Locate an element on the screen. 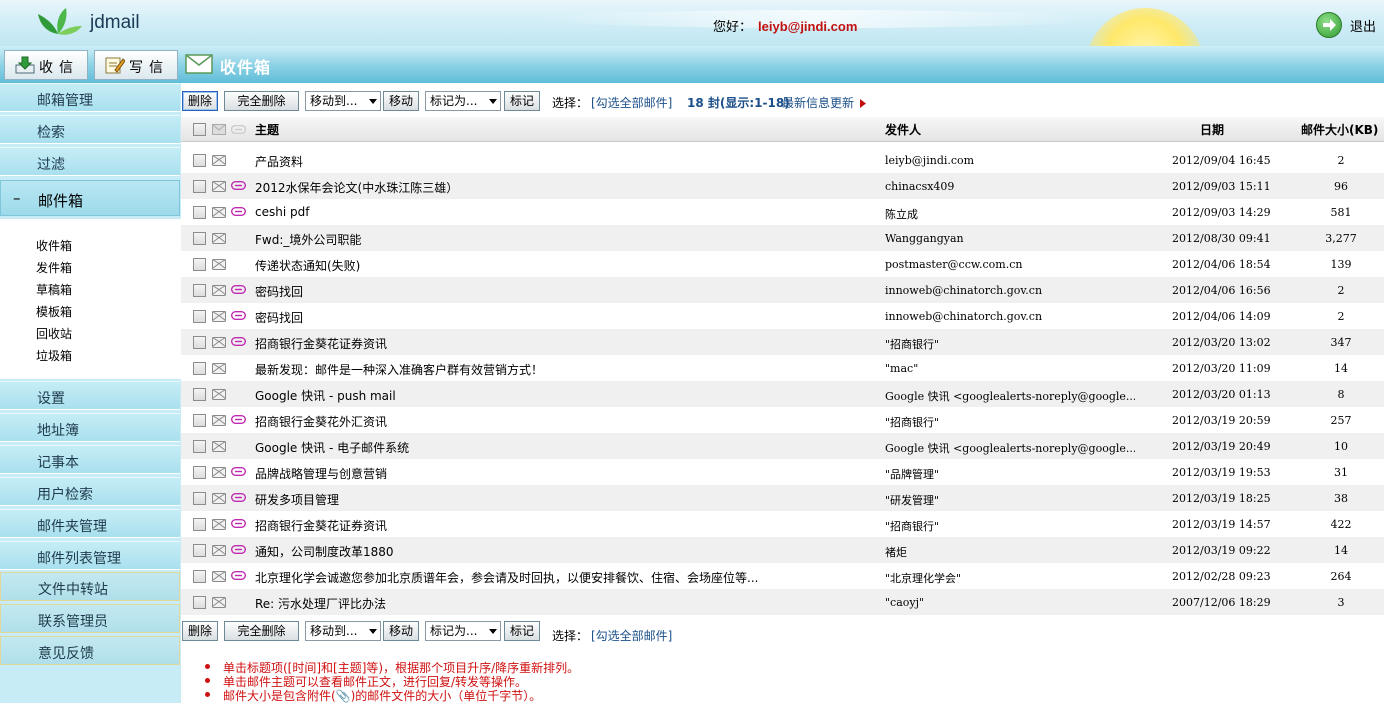 The height and width of the screenshot is (704, 1384). table-row: Re: 污水处理厂评比办法 "caoyj" 2007/12/06 18:29 3 is located at coordinates (782, 602).